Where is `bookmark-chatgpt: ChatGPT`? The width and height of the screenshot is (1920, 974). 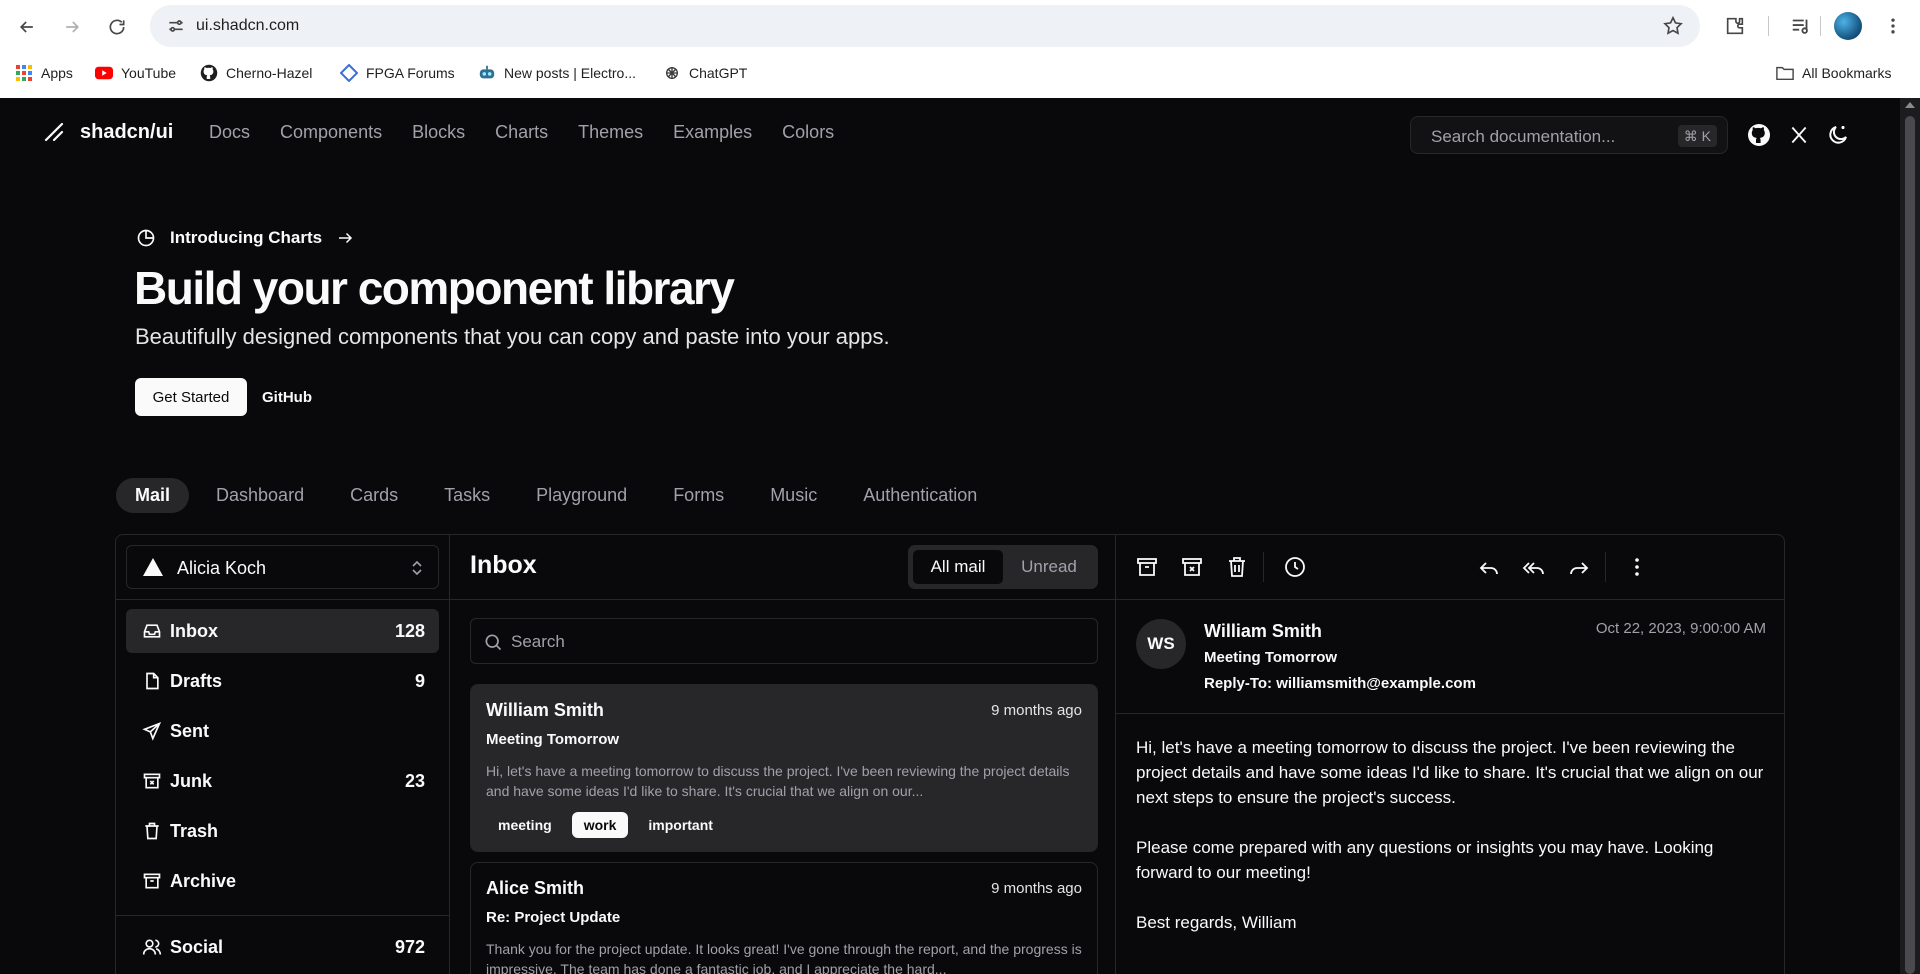
bookmark-chatgpt: ChatGPT is located at coordinates (705, 73).